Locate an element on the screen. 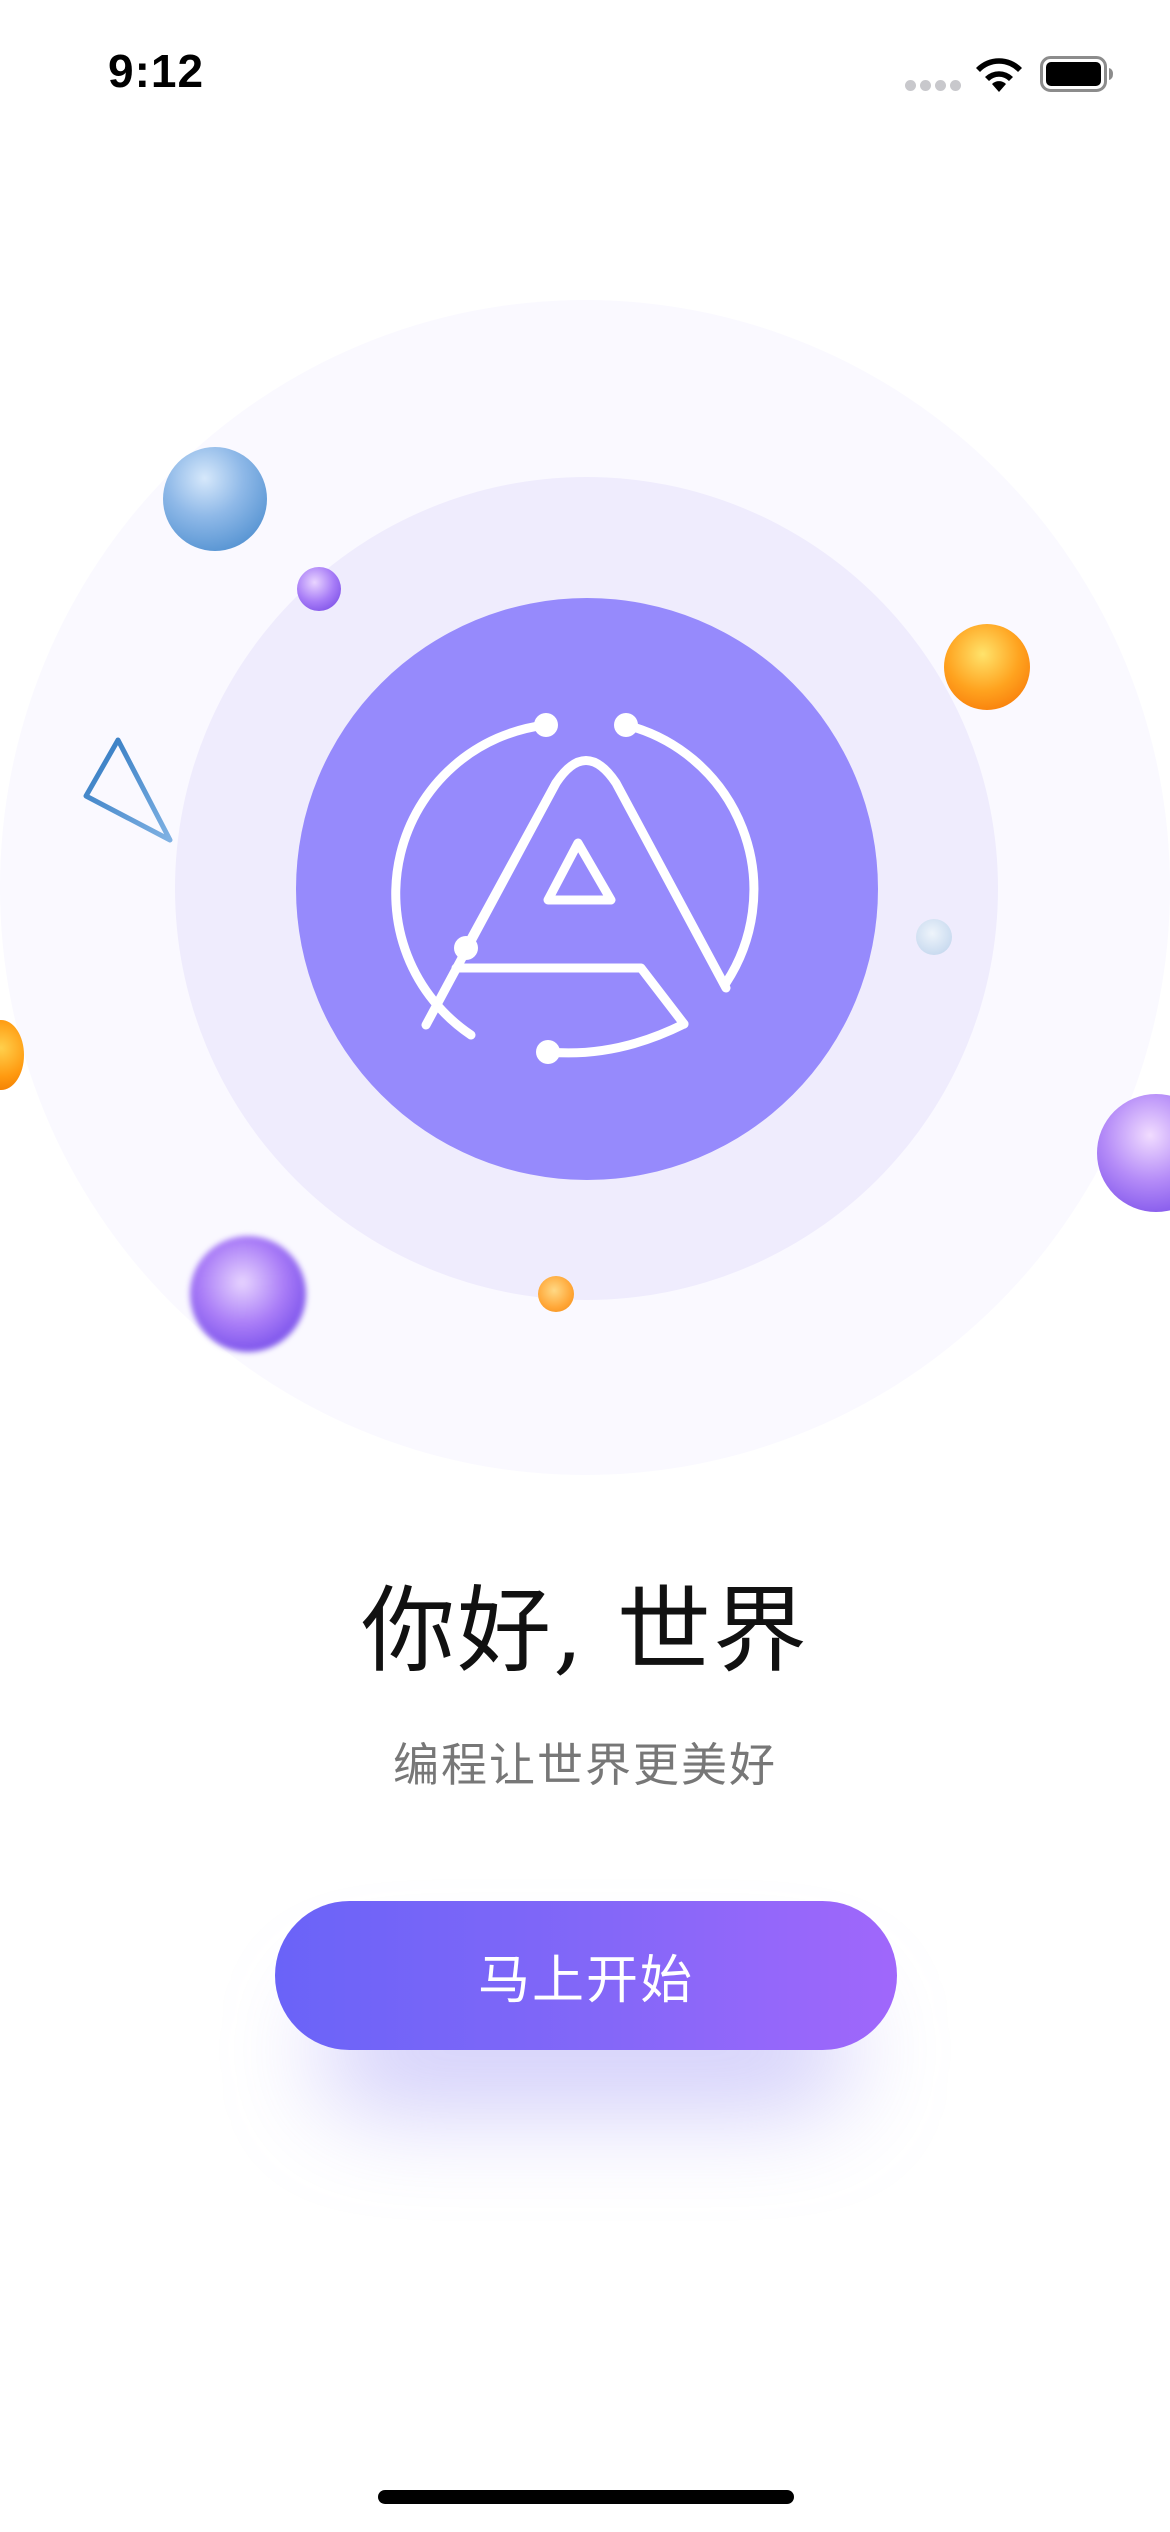 The width and height of the screenshot is (1170, 2532). decor-ball-orange-right is located at coordinates (987, 667).